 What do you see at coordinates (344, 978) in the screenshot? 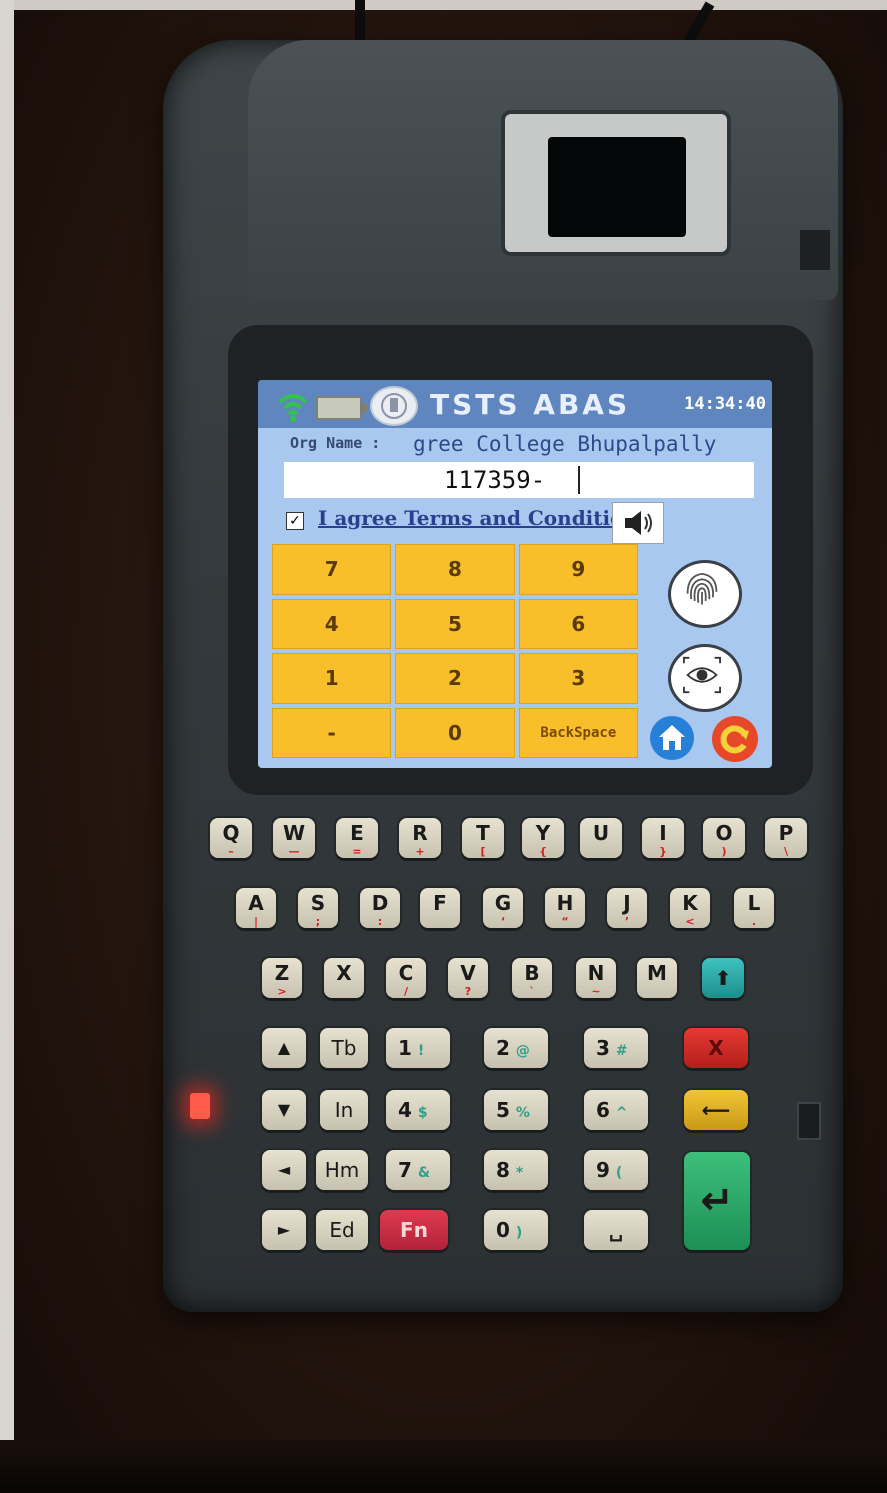
I see `hw-key-x: X` at bounding box center [344, 978].